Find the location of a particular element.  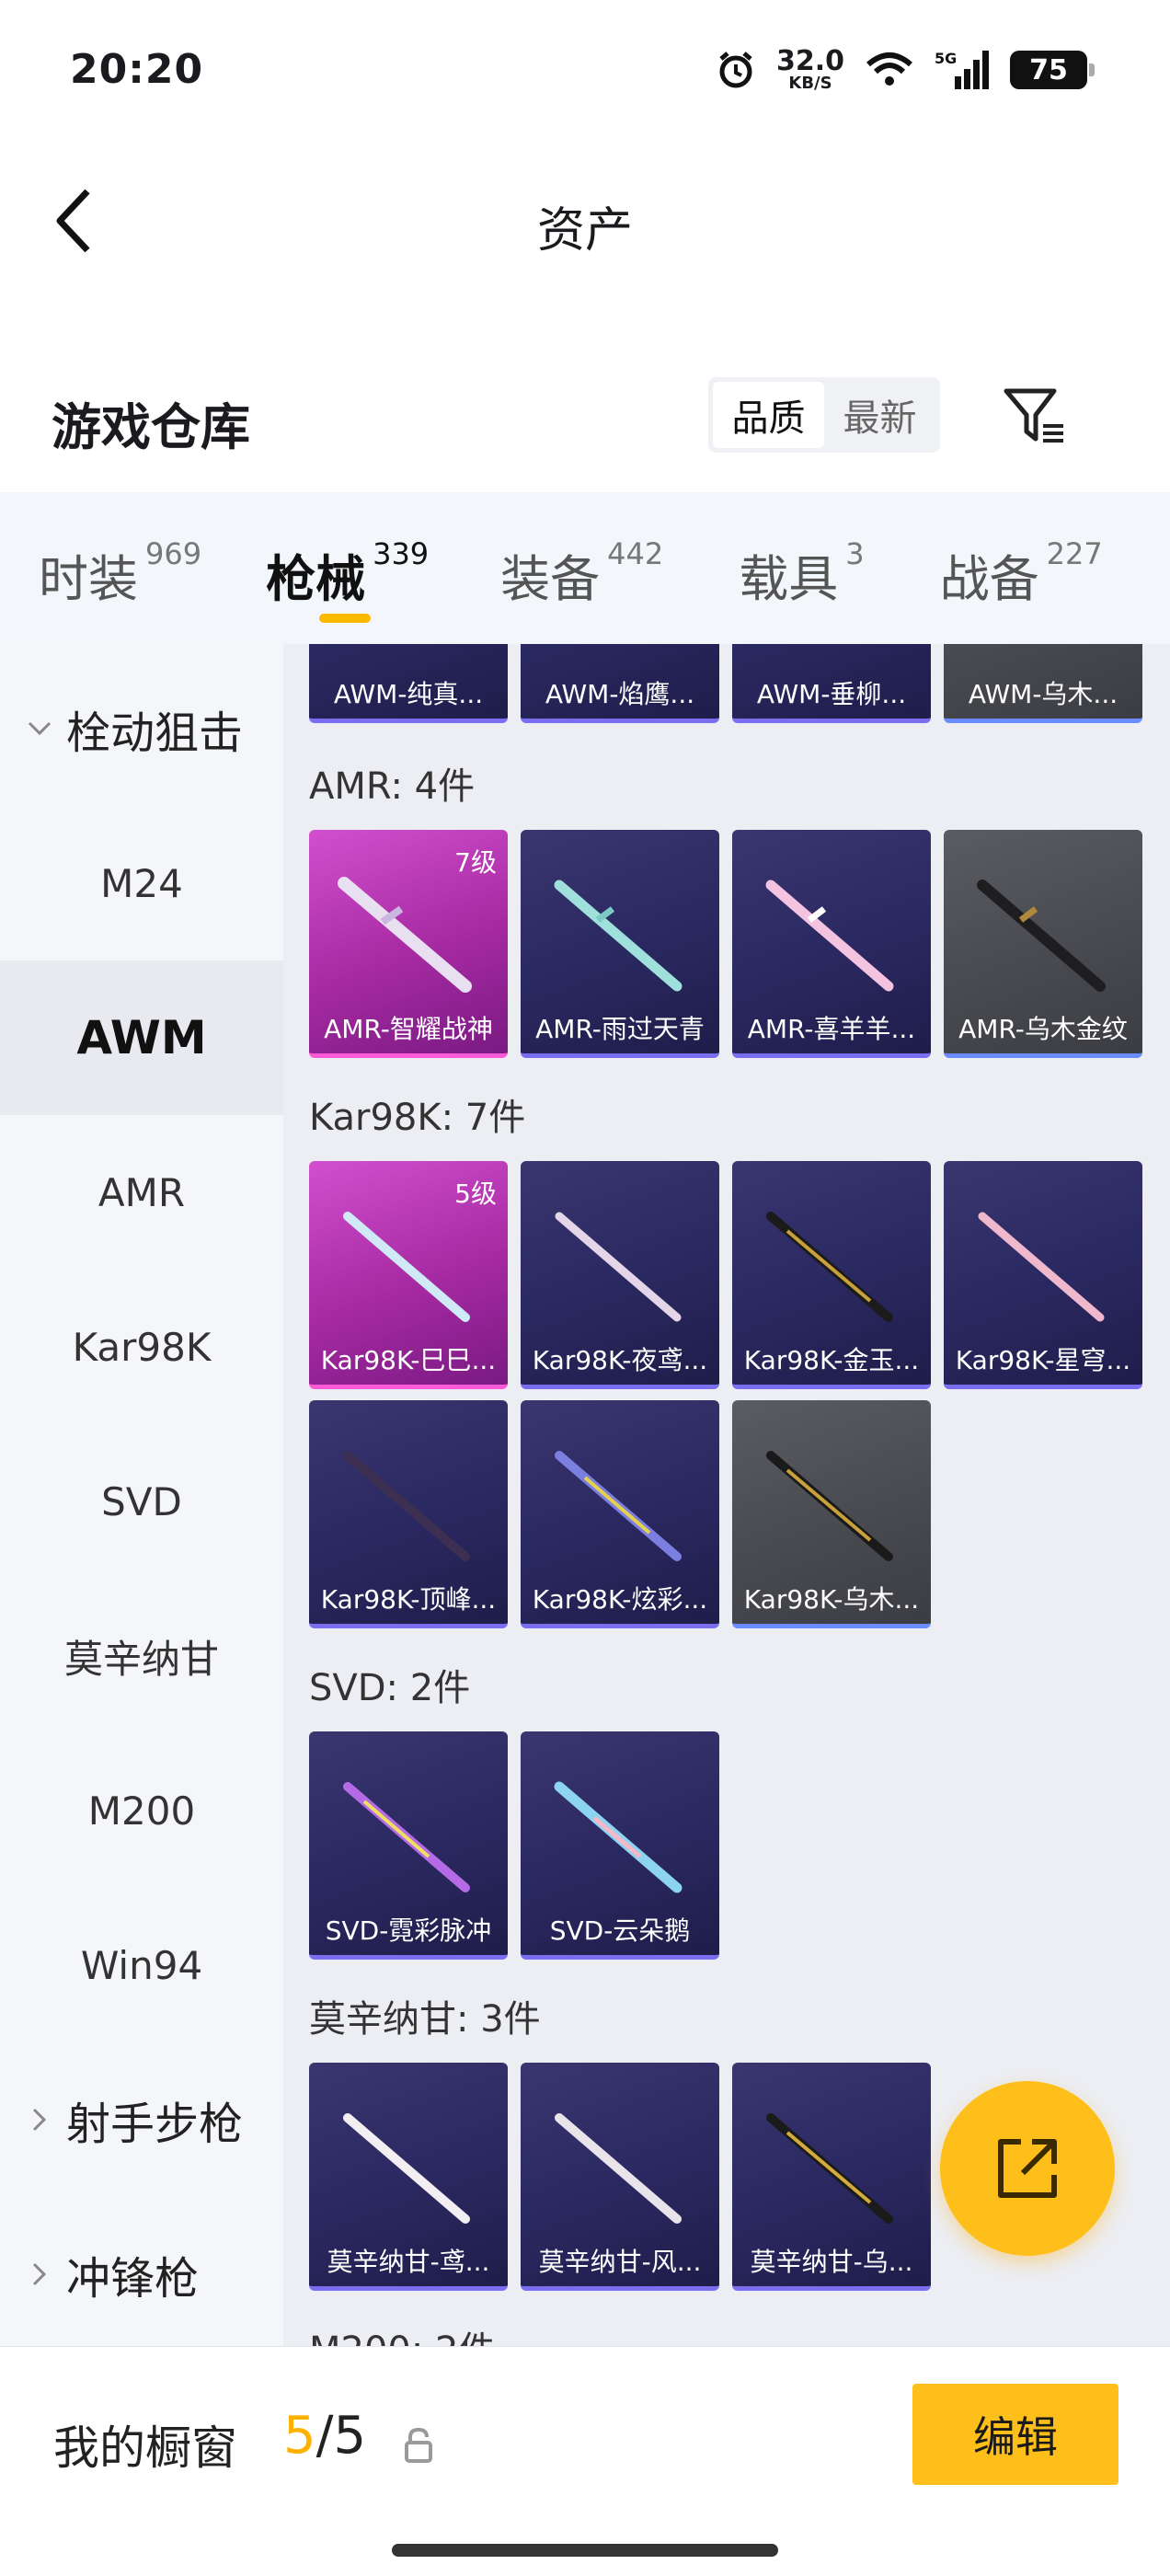

warehouse-title: 游戏仓库 is located at coordinates (151, 427).